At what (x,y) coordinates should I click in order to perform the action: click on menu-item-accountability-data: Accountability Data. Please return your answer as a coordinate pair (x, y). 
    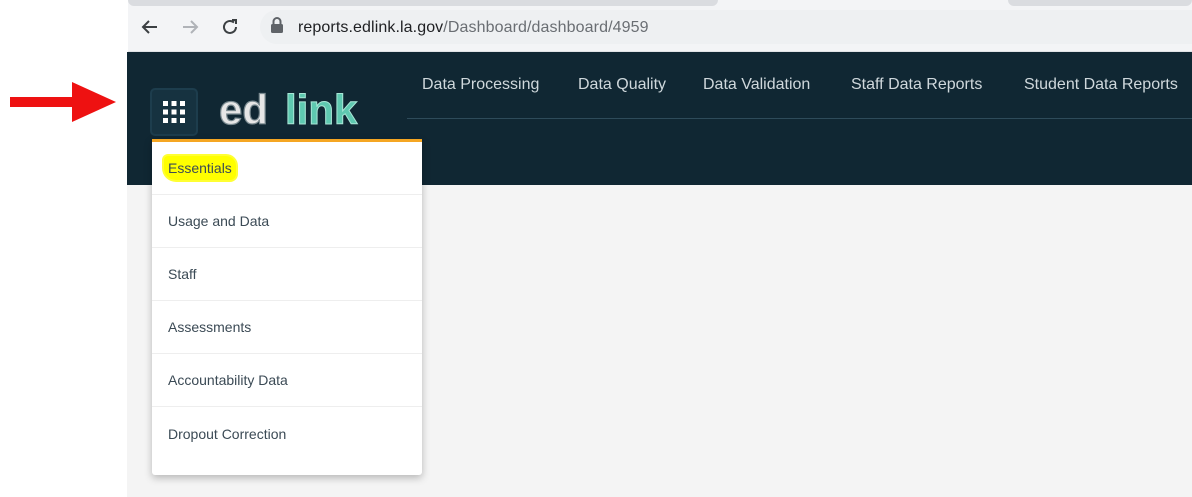
    Looking at the image, I should click on (287, 380).